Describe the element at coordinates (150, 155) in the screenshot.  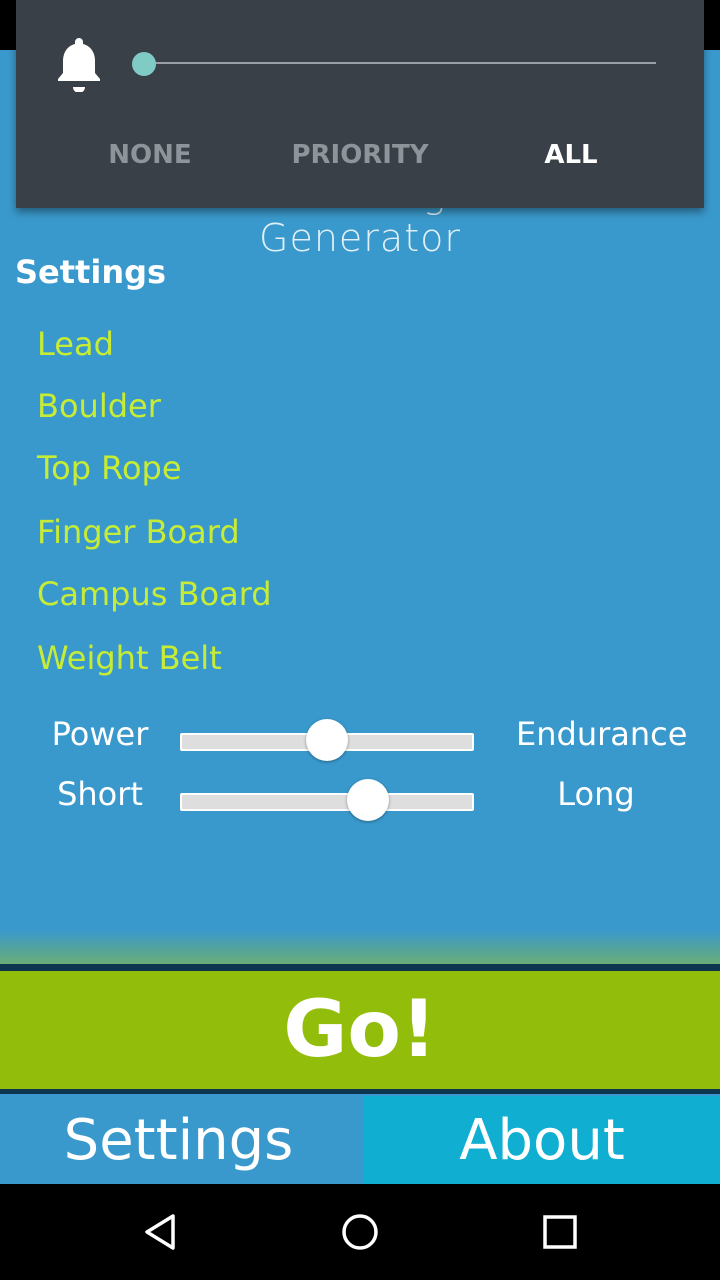
I see `mode-none: NONE` at that location.